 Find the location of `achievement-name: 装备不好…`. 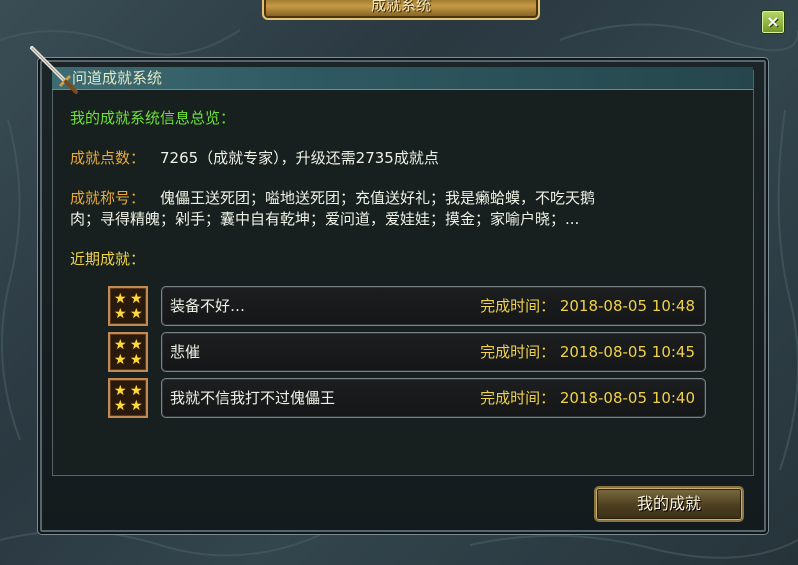

achievement-name: 装备不好… is located at coordinates (208, 306).